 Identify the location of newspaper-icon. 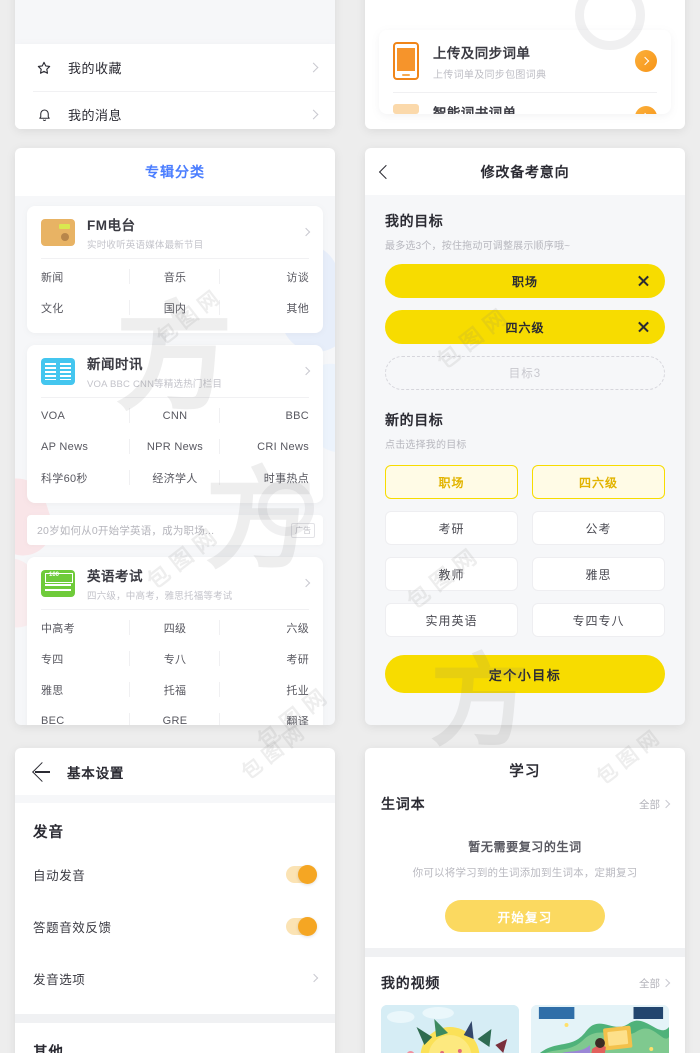
(58, 371).